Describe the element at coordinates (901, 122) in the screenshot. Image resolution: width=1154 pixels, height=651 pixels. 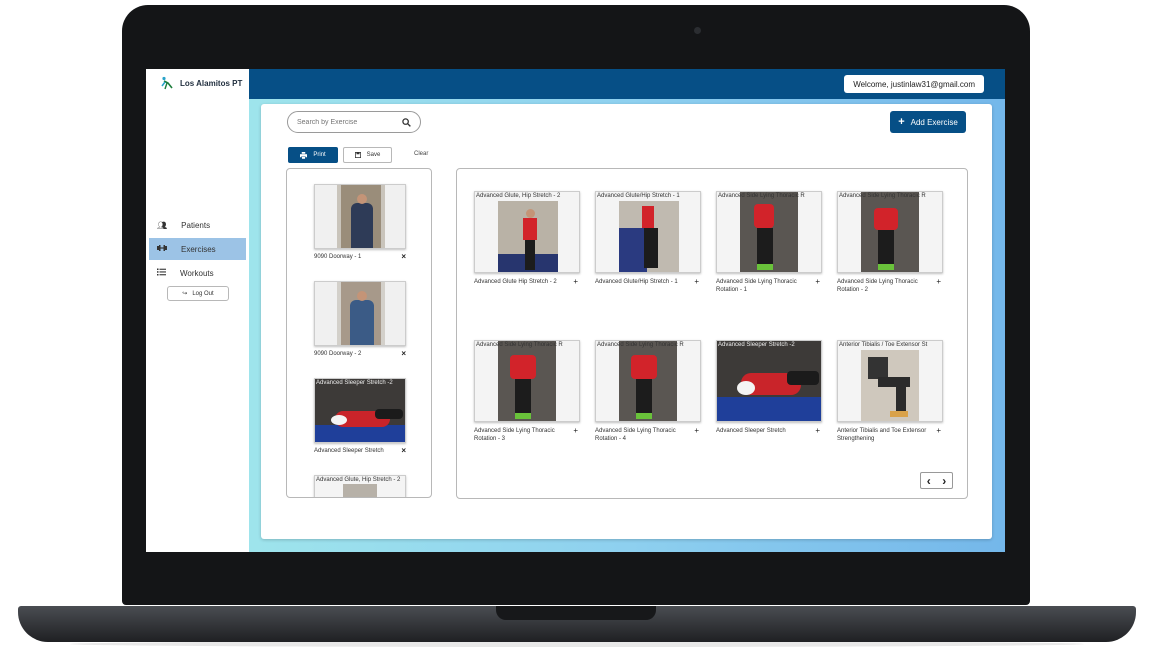
I see `plus-icon: +` at that location.